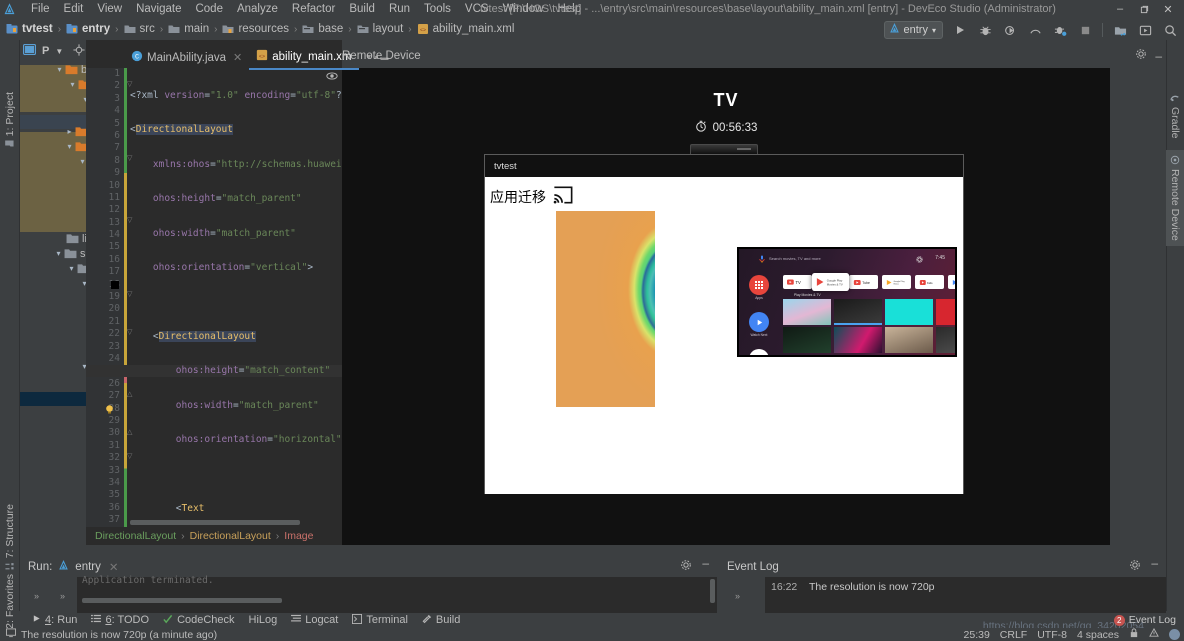 The width and height of the screenshot is (1184, 641). I want to click on minimize-button: –, so click(1120, 9).